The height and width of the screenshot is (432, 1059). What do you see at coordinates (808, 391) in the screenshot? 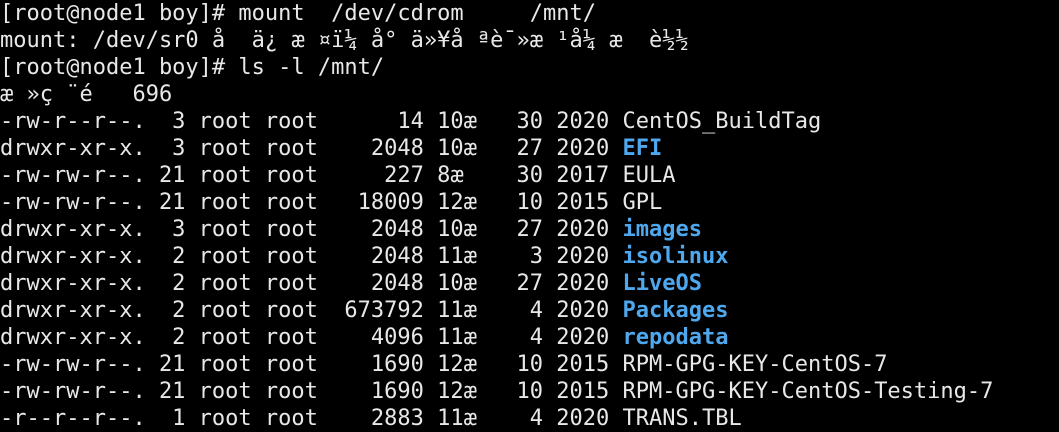
I see `file-name: RPM-GPG-KEY-CentOS-Testing-7` at bounding box center [808, 391].